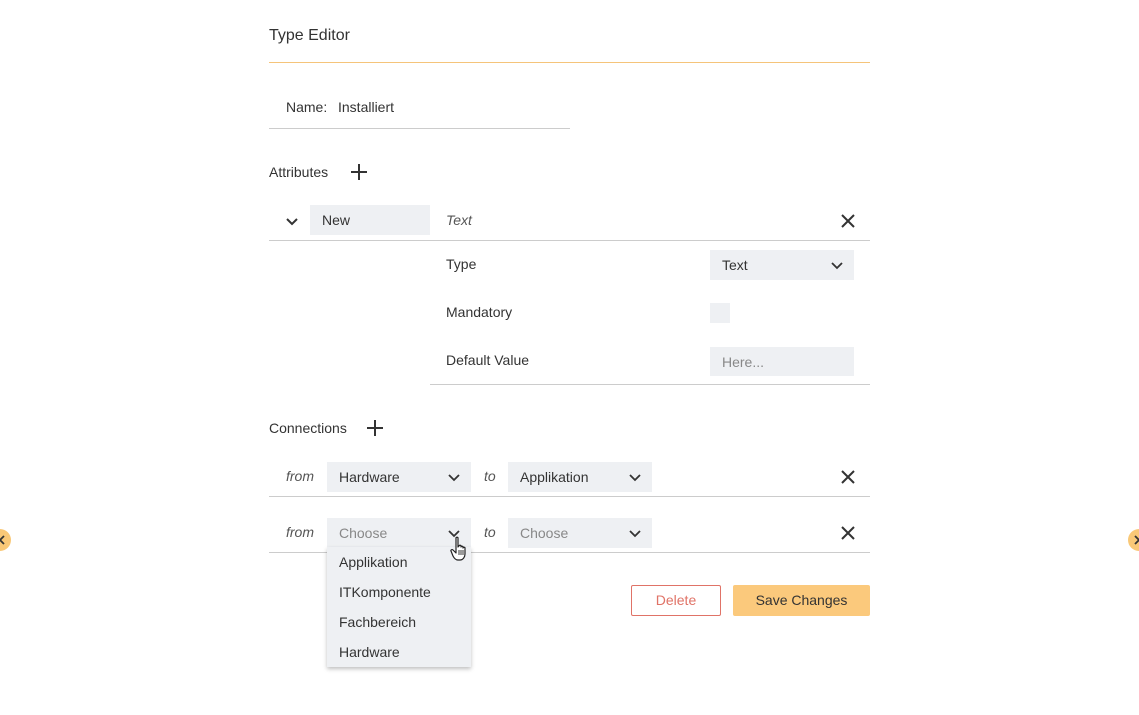  I want to click on default-value-input, so click(782, 361).